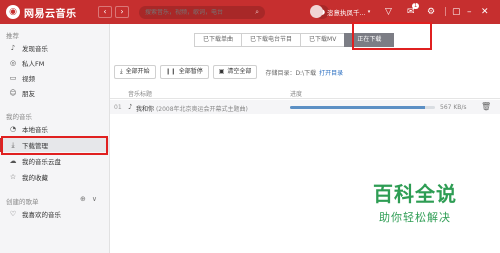 The height and width of the screenshot is (253, 500). What do you see at coordinates (13, 12) in the screenshot?
I see `netease-logo-icon: ◉` at bounding box center [13, 12].